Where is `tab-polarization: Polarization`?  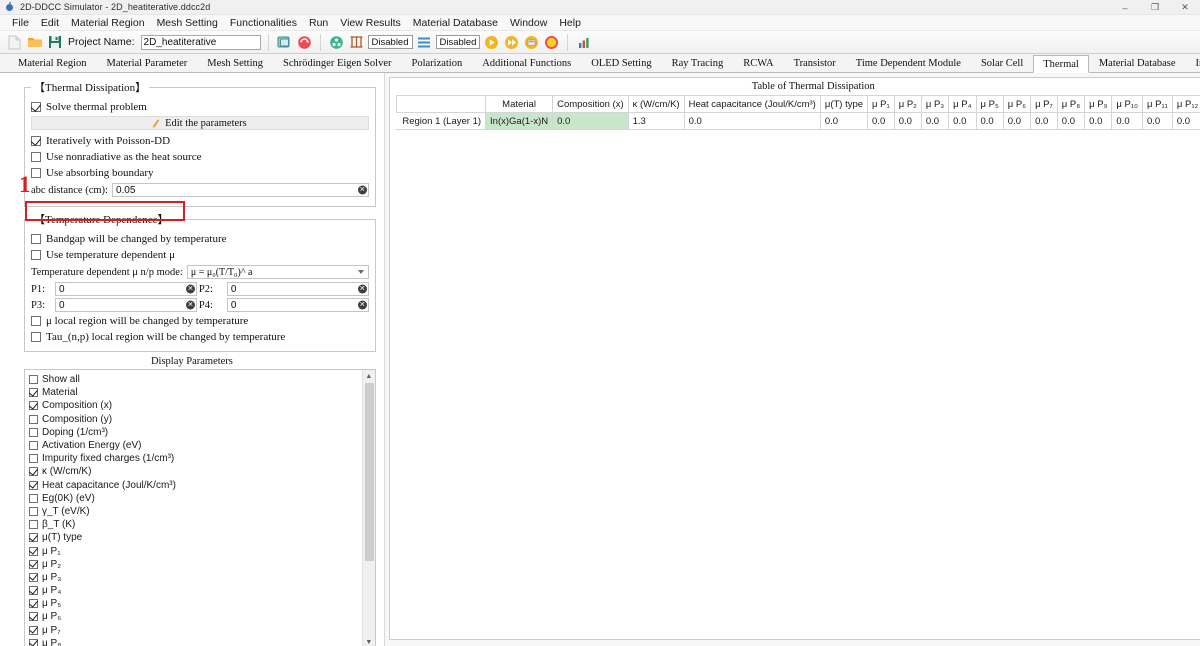
tab-polarization: Polarization is located at coordinates (437, 63).